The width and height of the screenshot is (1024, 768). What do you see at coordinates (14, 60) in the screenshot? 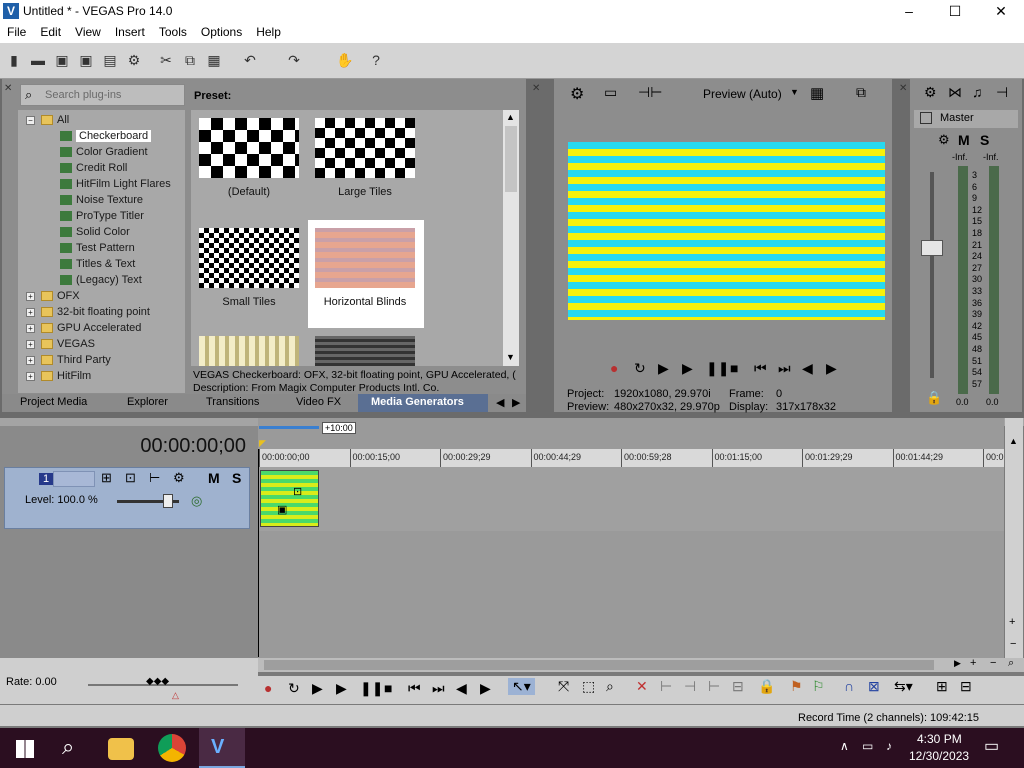
I see `new-icon: ▮` at bounding box center [14, 60].